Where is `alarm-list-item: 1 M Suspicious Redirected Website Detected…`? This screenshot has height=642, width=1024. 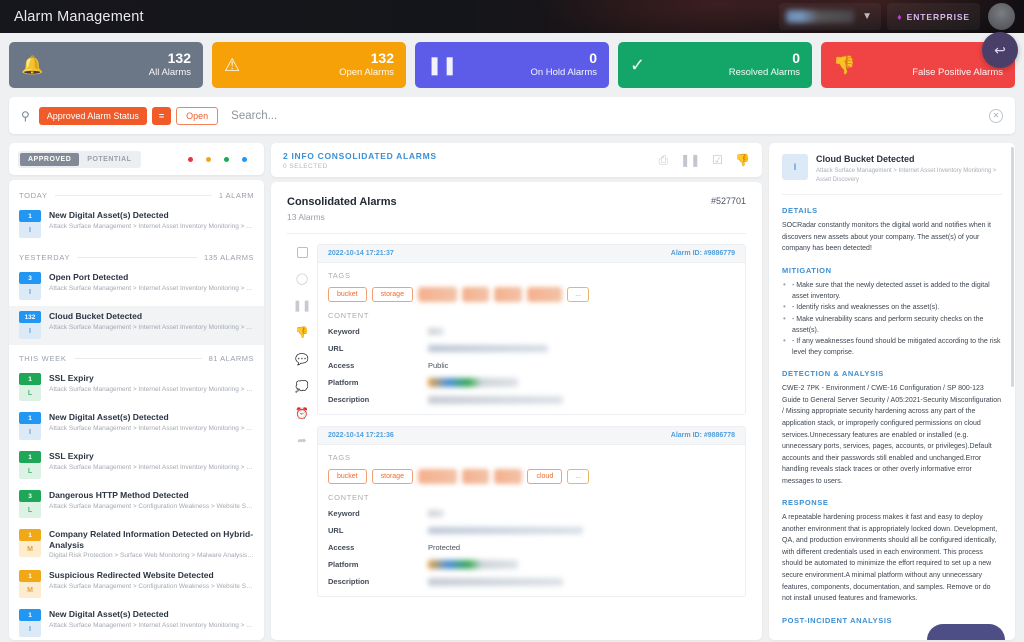 alarm-list-item: 1 M Suspicious Redirected Website Detected… is located at coordinates (136, 584).